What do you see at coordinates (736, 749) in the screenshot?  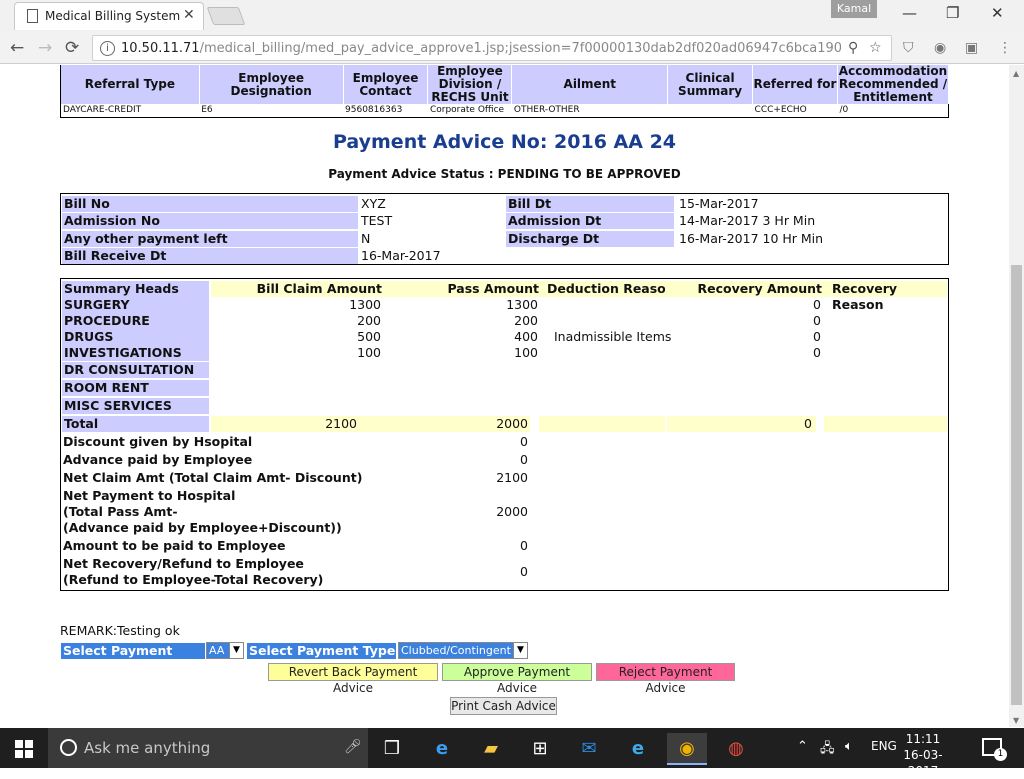 I see `opera-icon: ◍` at bounding box center [736, 749].